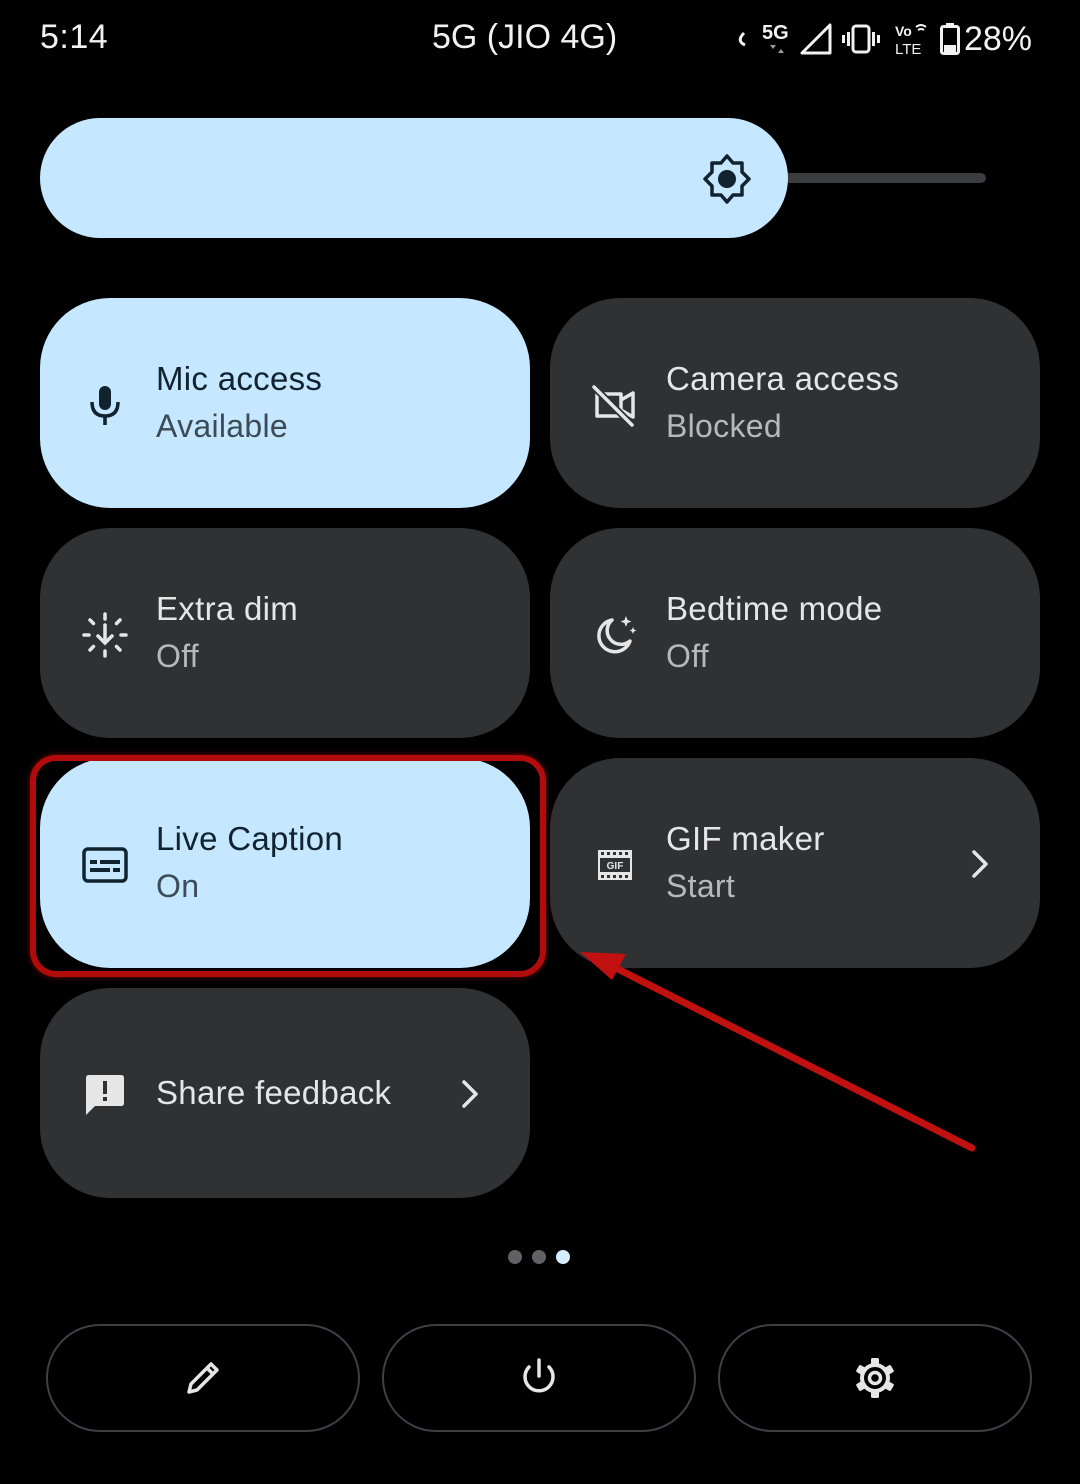 This screenshot has width=1080, height=1484. I want to click on caption-icon, so click(105, 865).